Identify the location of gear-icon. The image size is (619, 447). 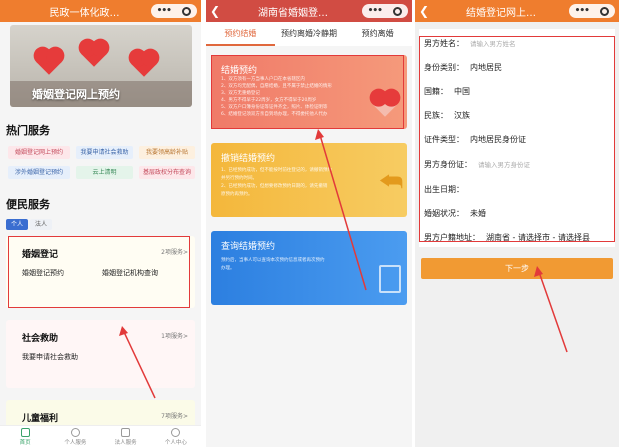
(176, 432).